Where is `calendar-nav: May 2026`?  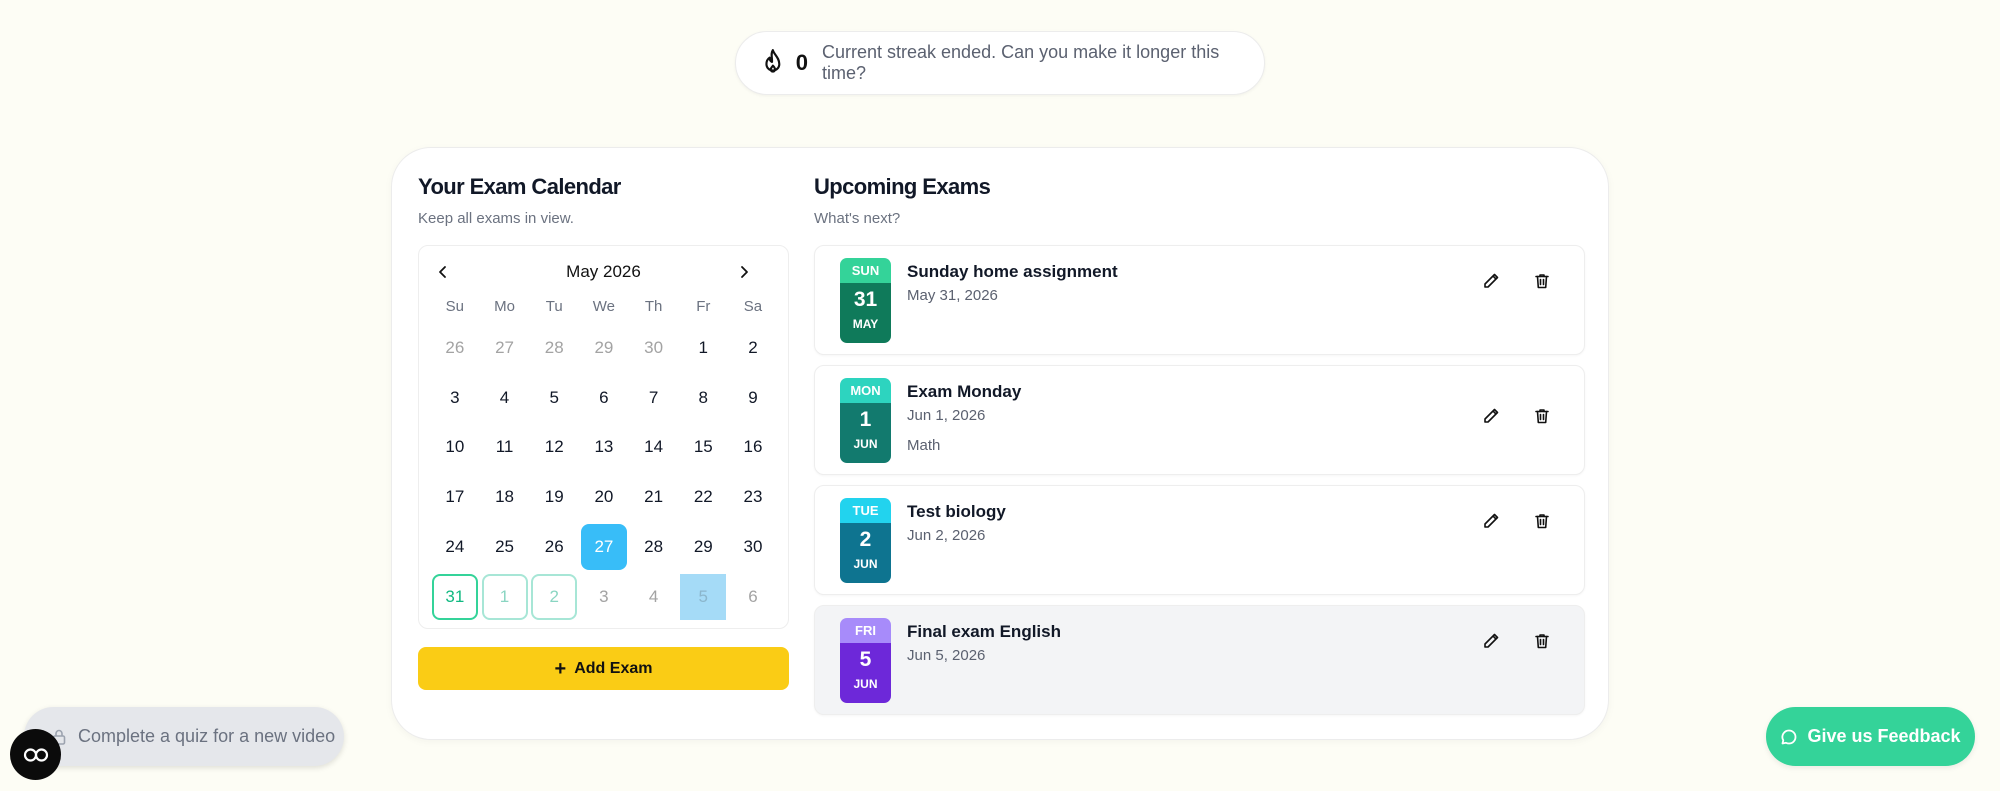
calendar-nav: May 2026 is located at coordinates (603, 272).